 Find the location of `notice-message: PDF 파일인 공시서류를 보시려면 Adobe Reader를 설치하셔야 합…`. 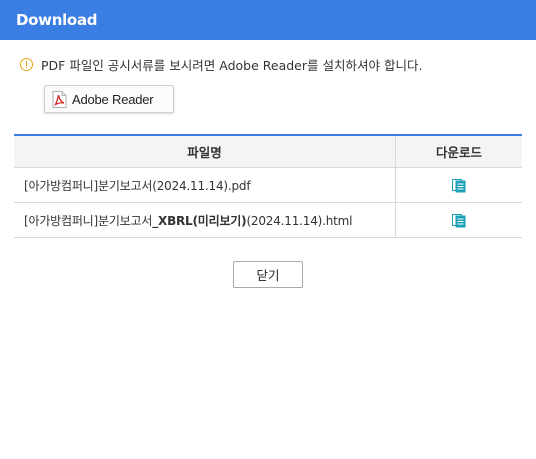

notice-message: PDF 파일인 공시서류를 보시려면 Adobe Reader를 설치하셔야 합… is located at coordinates (221, 64).